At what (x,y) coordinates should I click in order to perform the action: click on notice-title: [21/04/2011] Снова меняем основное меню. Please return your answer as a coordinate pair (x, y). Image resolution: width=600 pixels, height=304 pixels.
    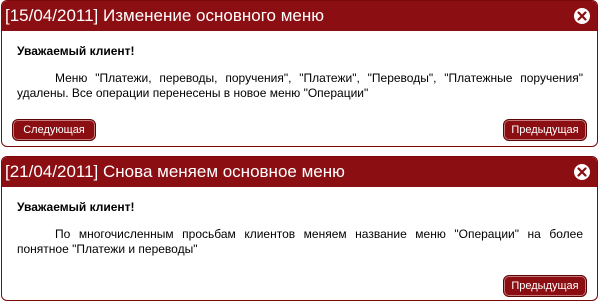
    Looking at the image, I should click on (175, 171).